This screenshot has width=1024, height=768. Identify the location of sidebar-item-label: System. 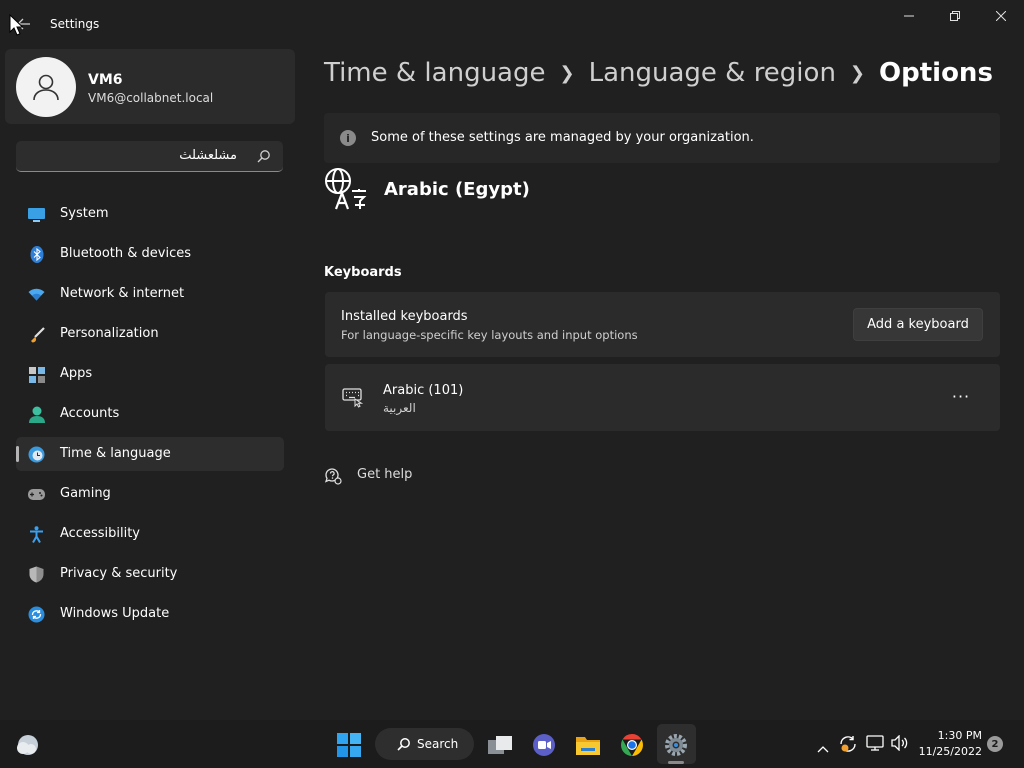
(84, 213).